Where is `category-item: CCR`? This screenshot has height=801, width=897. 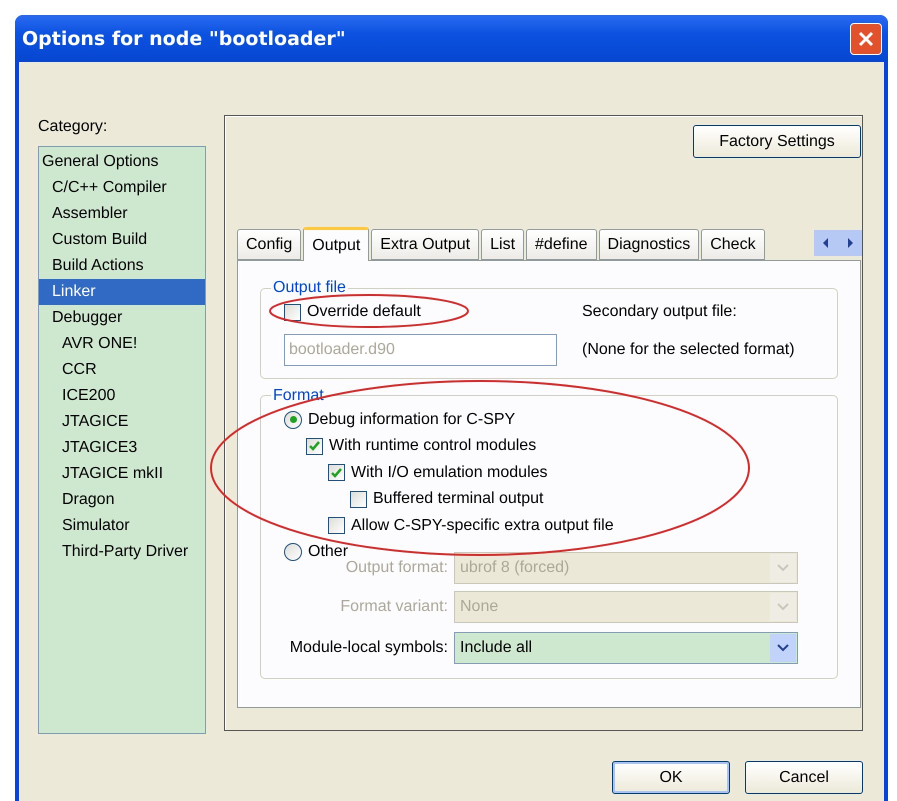
category-item: CCR is located at coordinates (122, 370).